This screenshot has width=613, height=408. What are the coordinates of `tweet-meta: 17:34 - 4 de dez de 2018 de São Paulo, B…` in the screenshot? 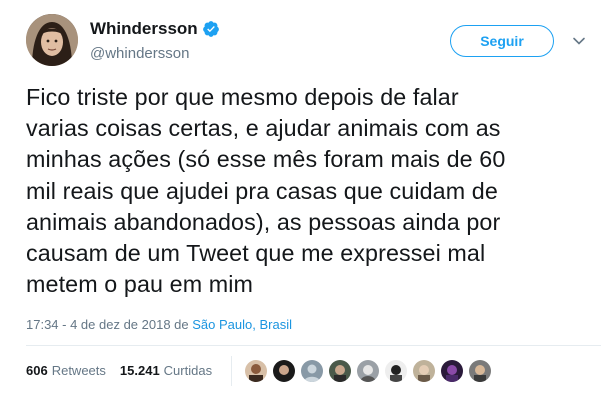 It's located at (159, 324).